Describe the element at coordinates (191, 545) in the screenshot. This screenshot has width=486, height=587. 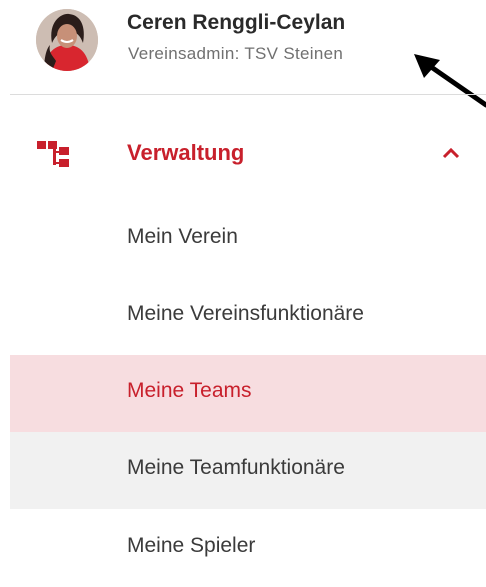
I see `nav-item-label: Meine Spieler` at that location.